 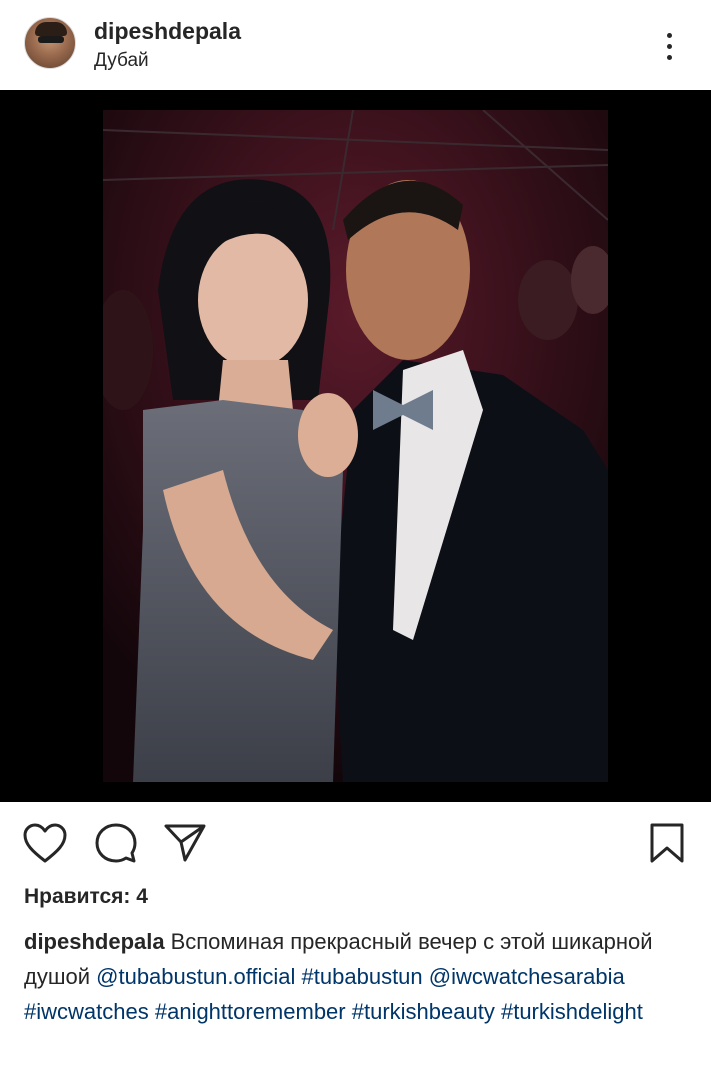 What do you see at coordinates (195, 976) in the screenshot?
I see `caption-mention: @tubabustun.official` at bounding box center [195, 976].